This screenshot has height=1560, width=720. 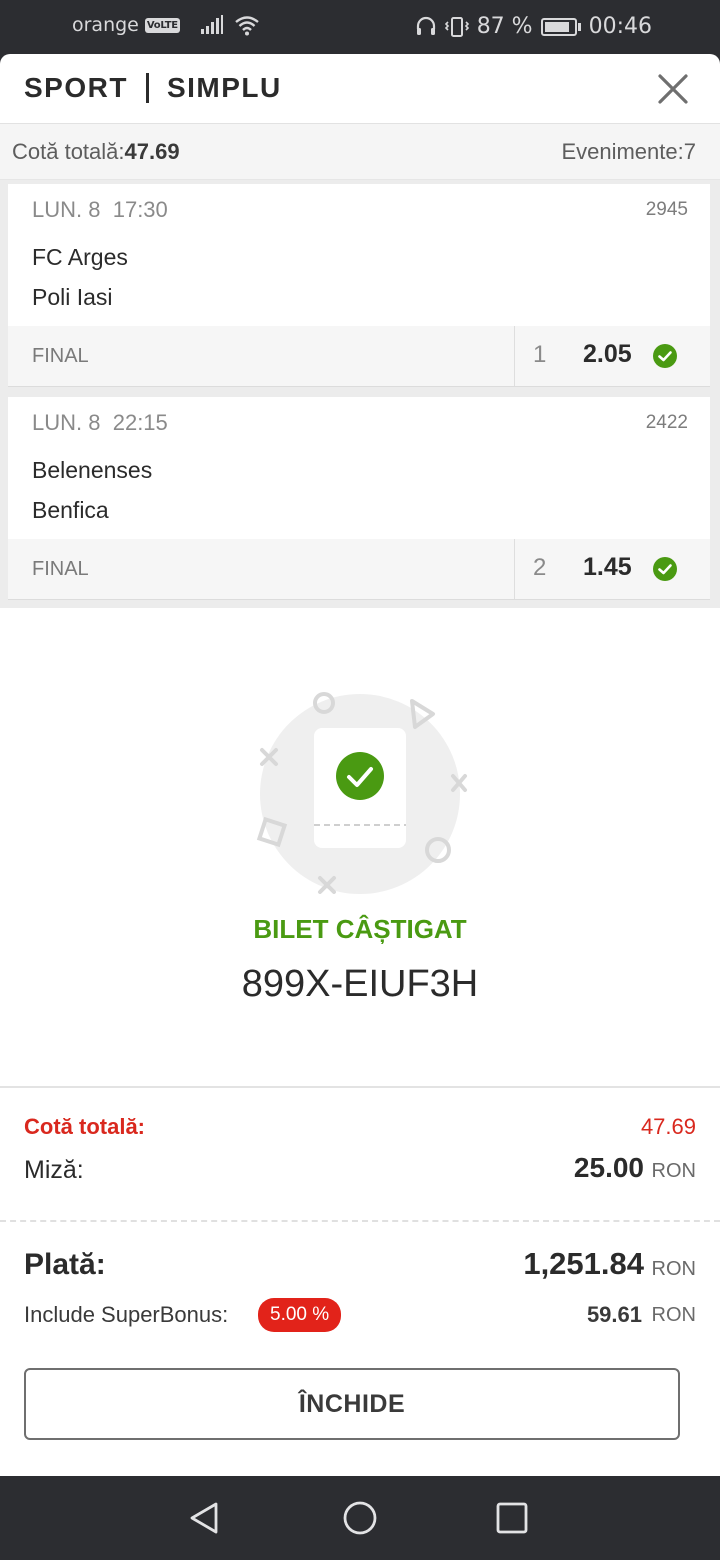 What do you see at coordinates (361, 793) in the screenshot?
I see `winning-ticket-illustration` at bounding box center [361, 793].